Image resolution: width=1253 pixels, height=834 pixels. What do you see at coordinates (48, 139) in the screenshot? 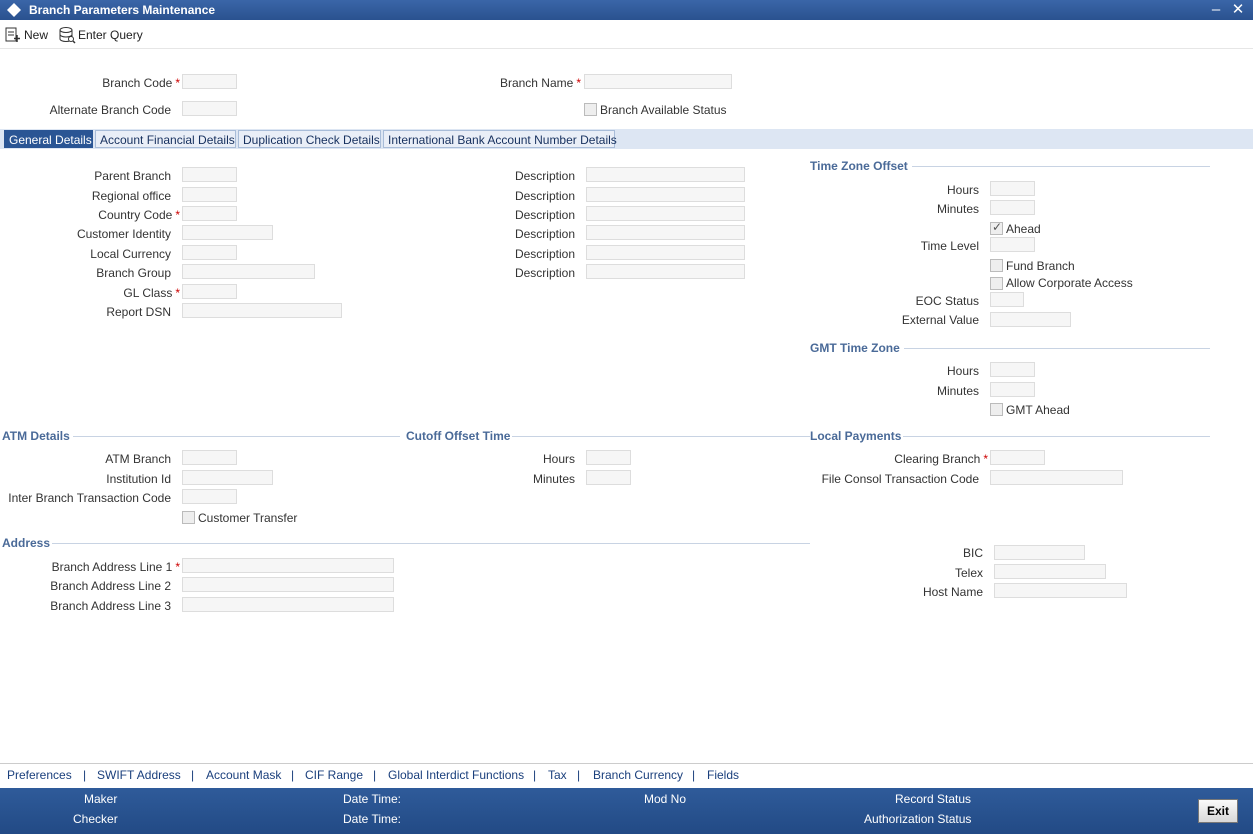
I see `tab-general-details: General Details` at bounding box center [48, 139].